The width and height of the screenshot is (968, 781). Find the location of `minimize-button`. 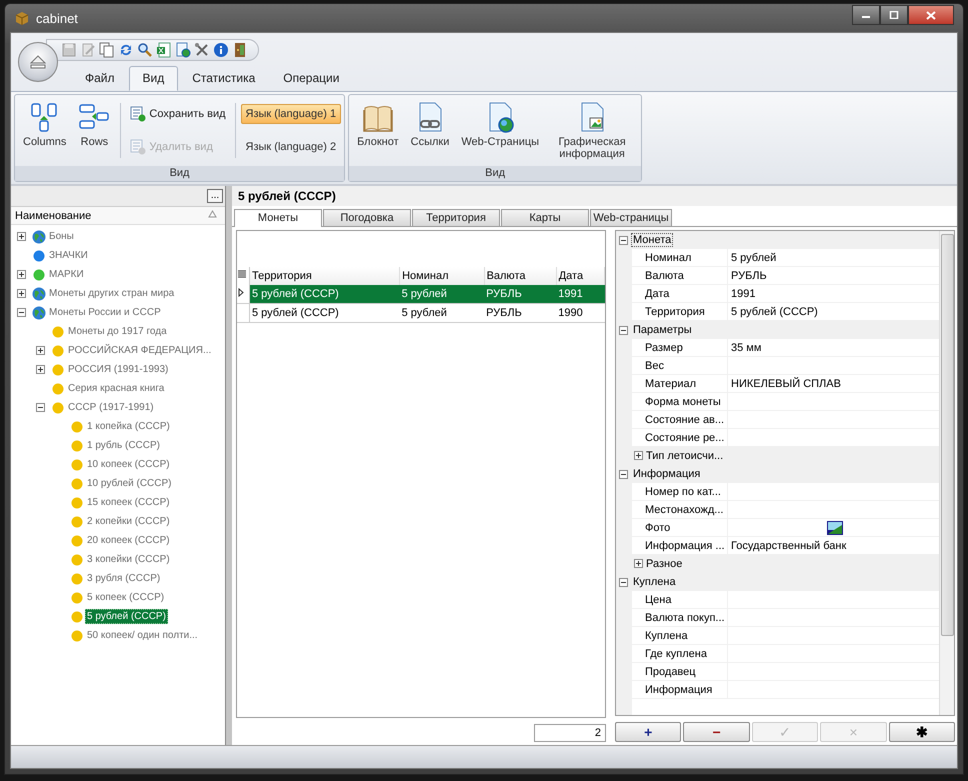

minimize-button is located at coordinates (866, 15).